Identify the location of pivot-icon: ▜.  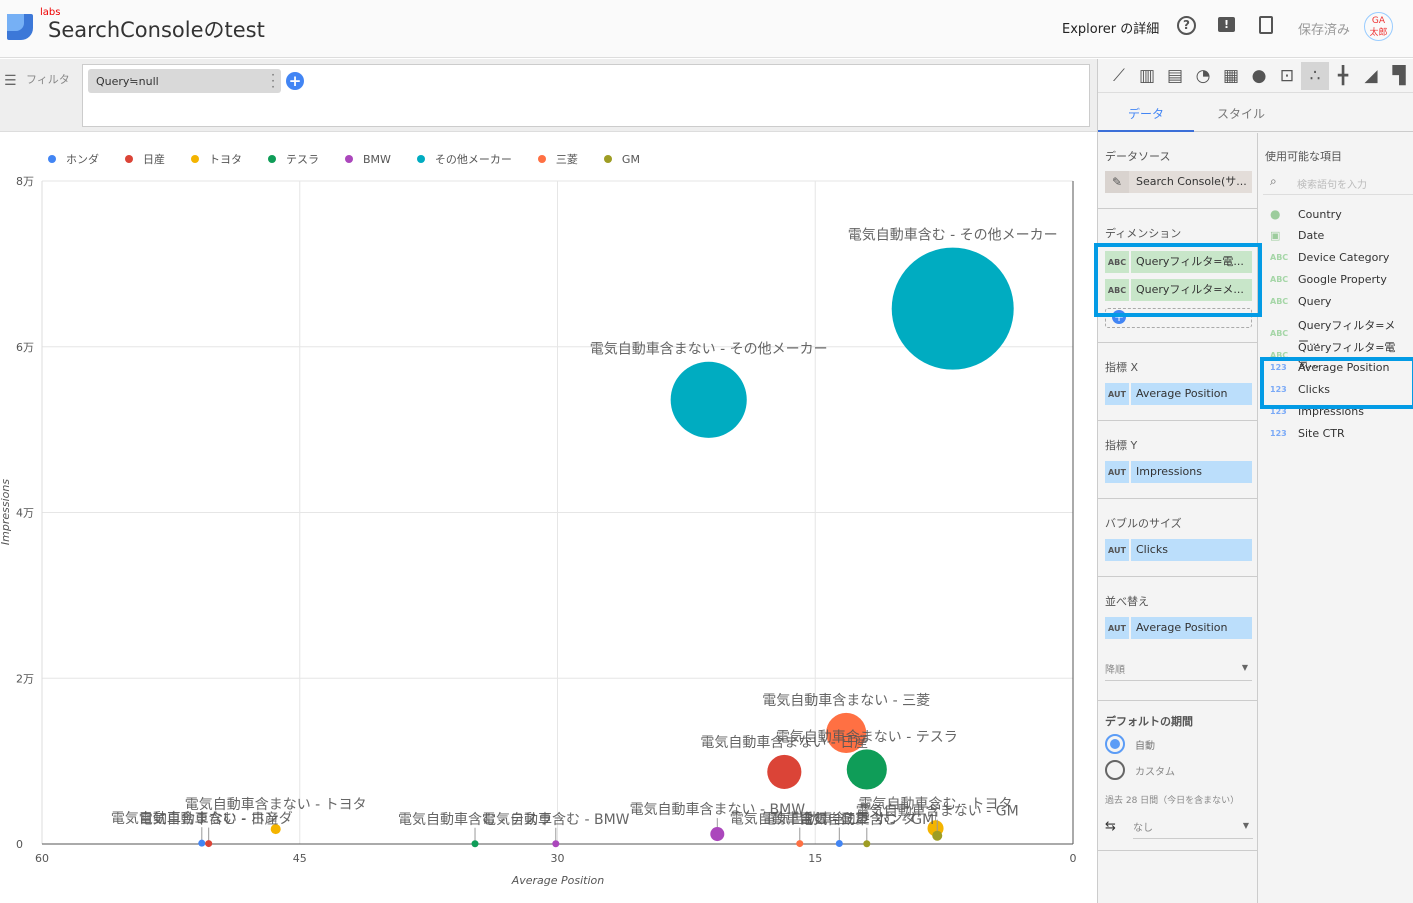
(1399, 76).